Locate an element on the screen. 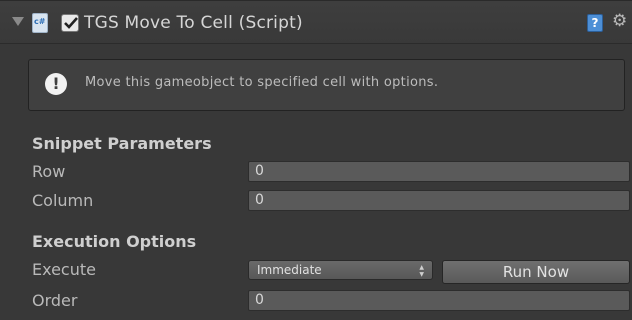 This screenshot has height=320, width=632. section-snippet-parameters: Snippet Parameters is located at coordinates (122, 143).